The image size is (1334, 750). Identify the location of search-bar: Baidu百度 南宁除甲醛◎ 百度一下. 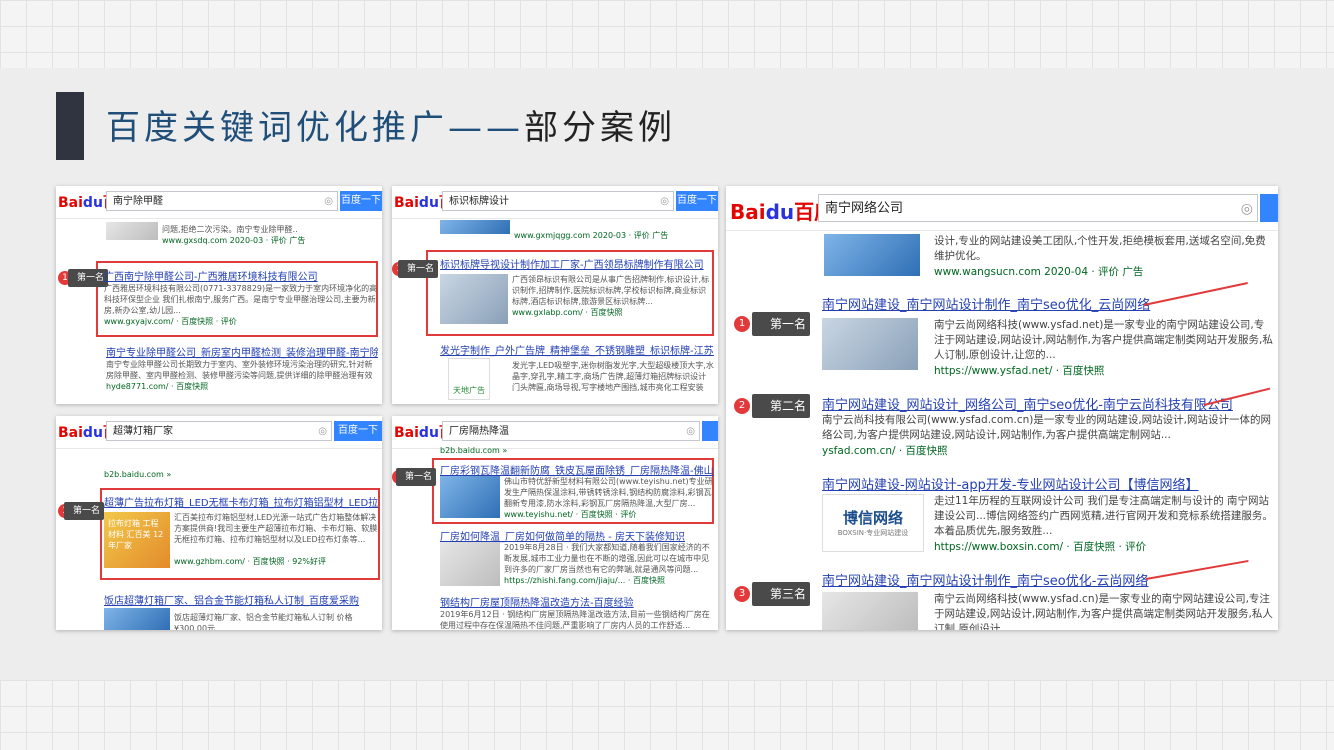
(219, 202).